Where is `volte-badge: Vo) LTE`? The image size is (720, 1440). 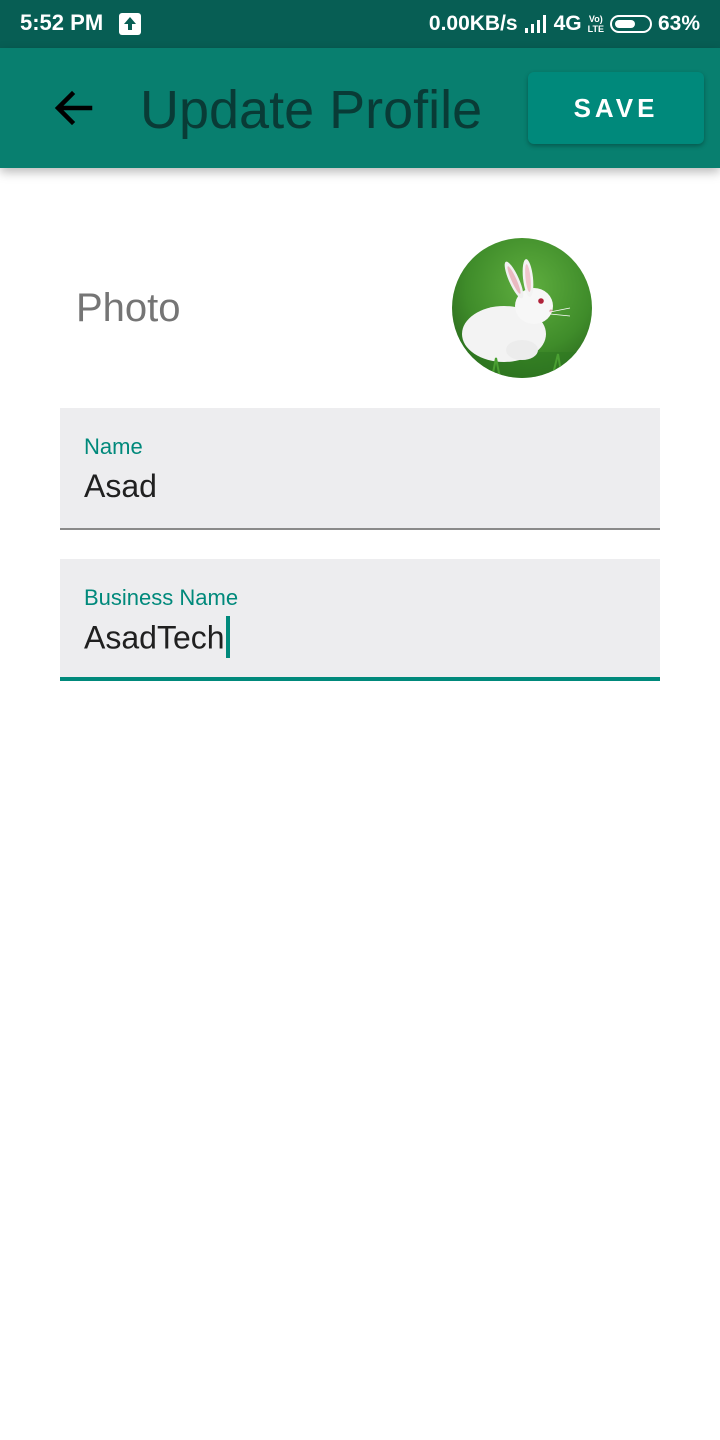
volte-badge: Vo) LTE is located at coordinates (596, 24).